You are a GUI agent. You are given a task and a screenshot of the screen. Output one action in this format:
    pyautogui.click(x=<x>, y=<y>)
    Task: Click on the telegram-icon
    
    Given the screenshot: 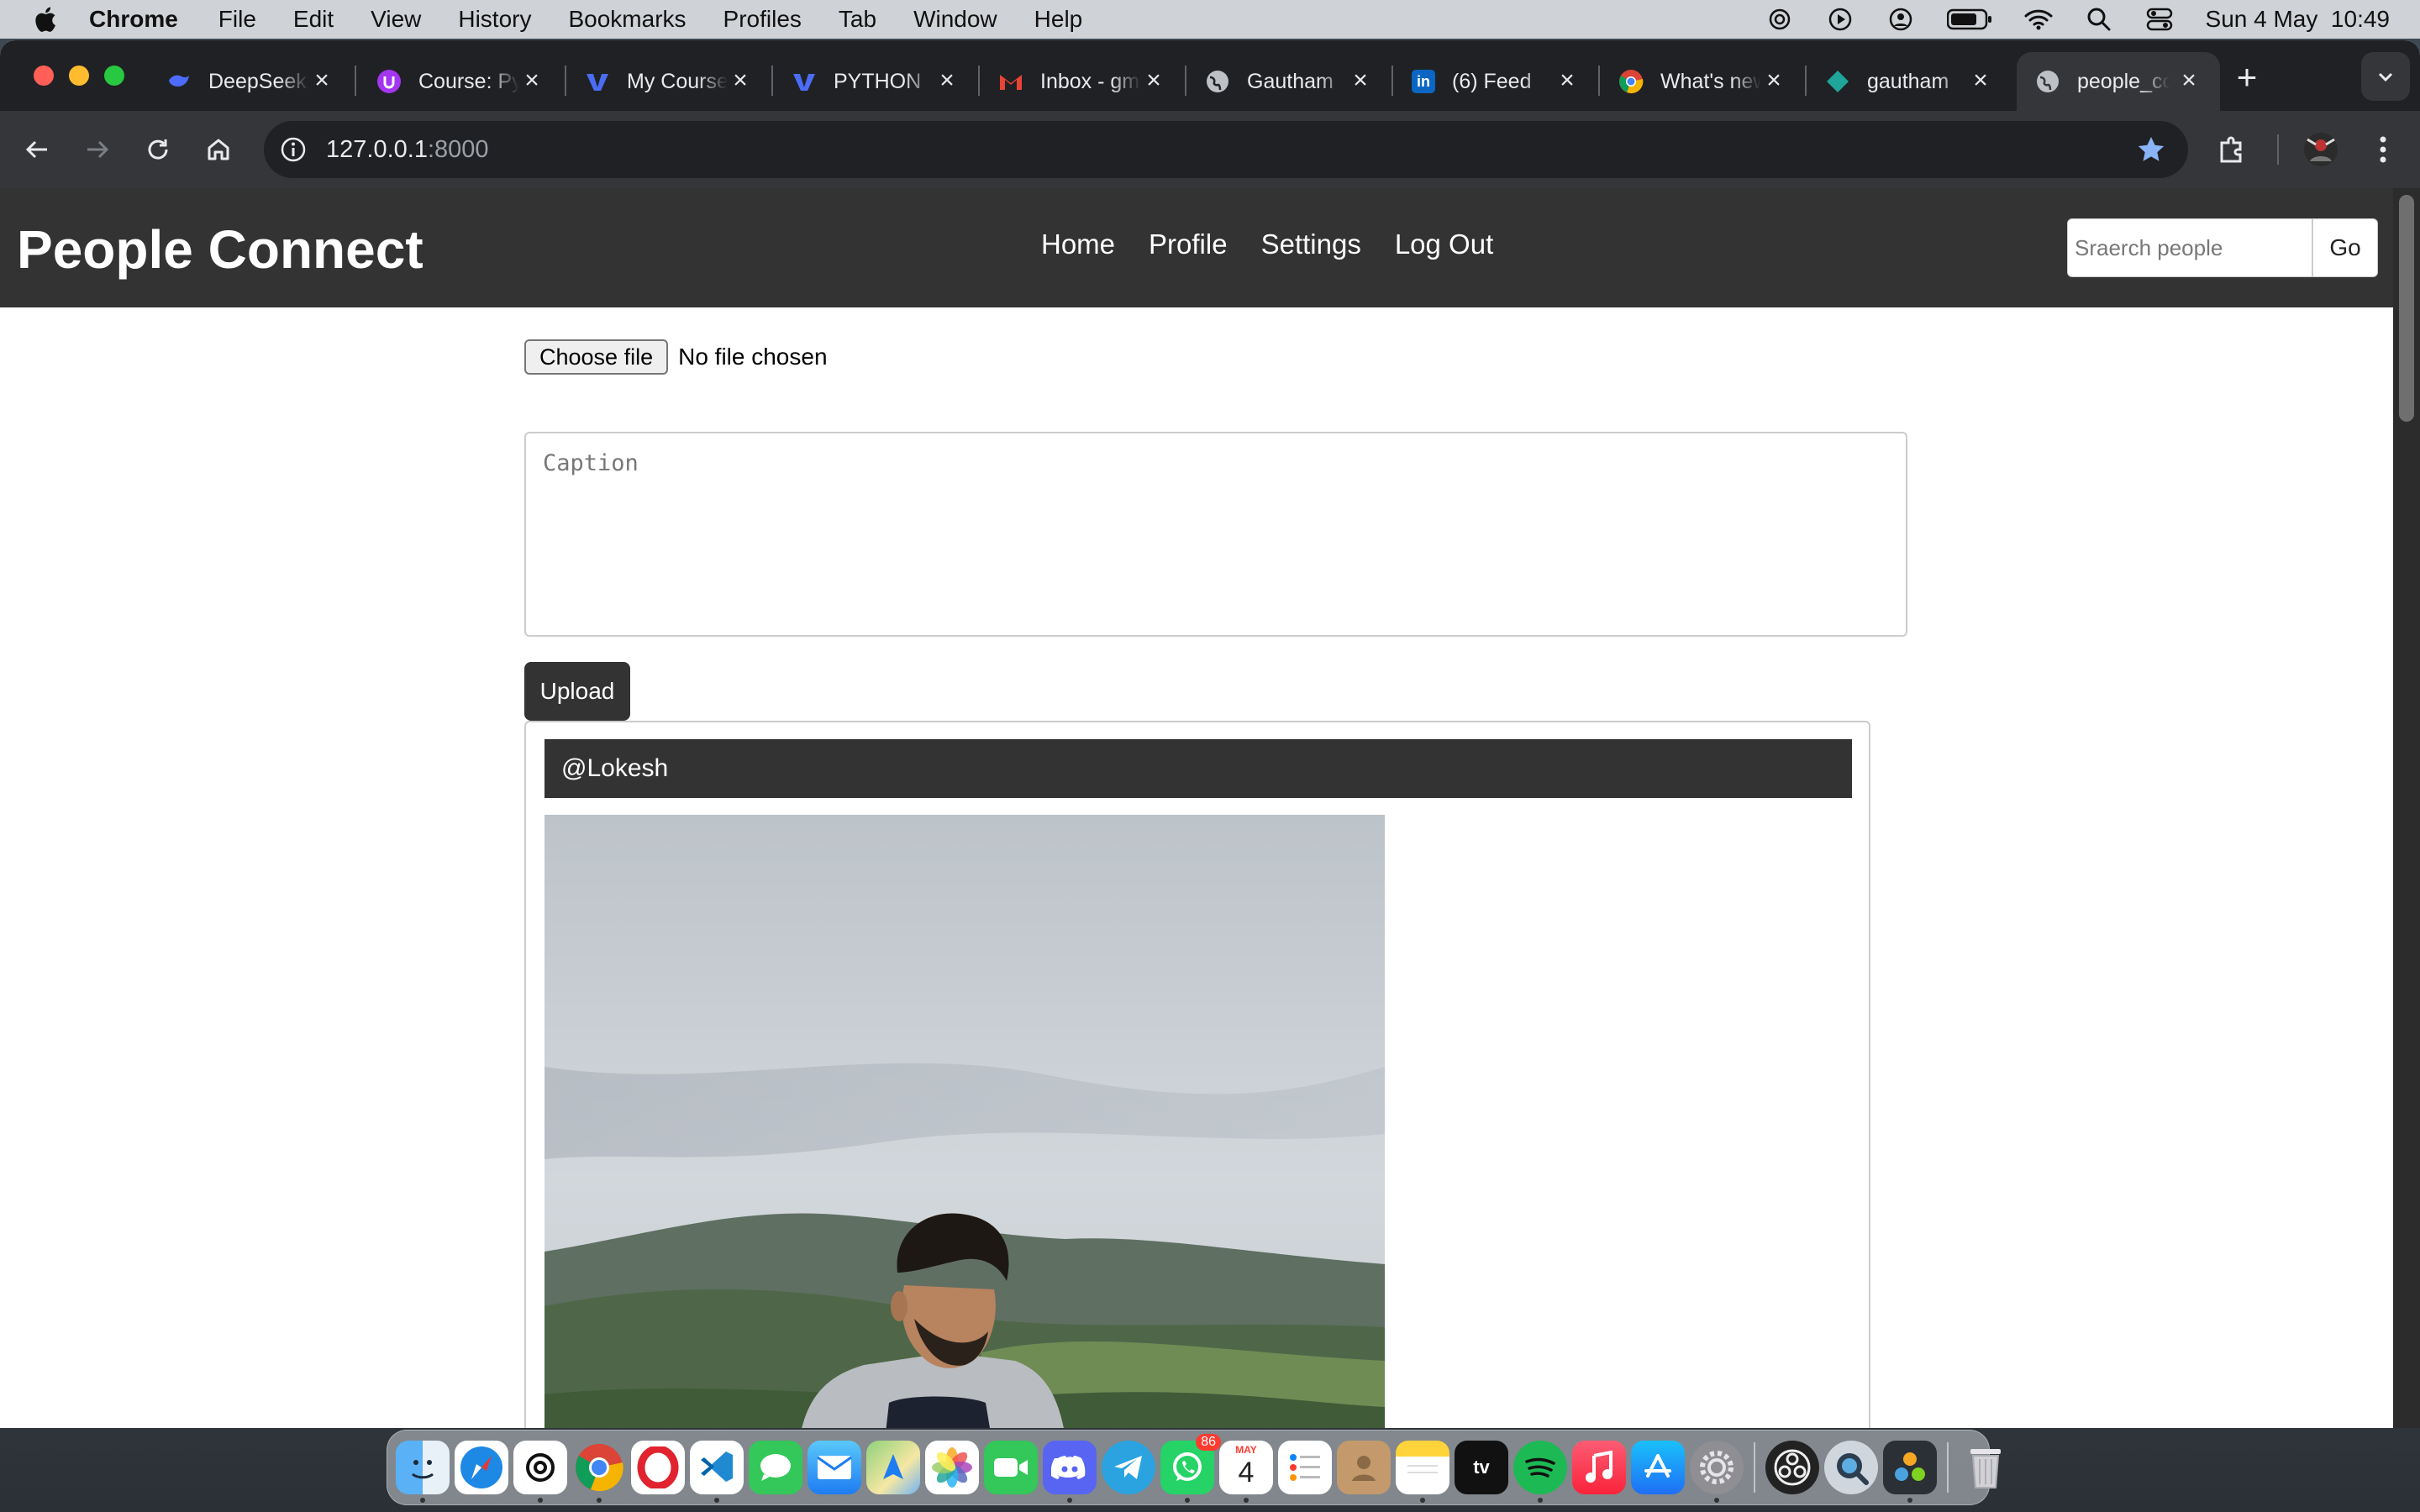 What is the action you would take?
    pyautogui.click(x=1128, y=1467)
    